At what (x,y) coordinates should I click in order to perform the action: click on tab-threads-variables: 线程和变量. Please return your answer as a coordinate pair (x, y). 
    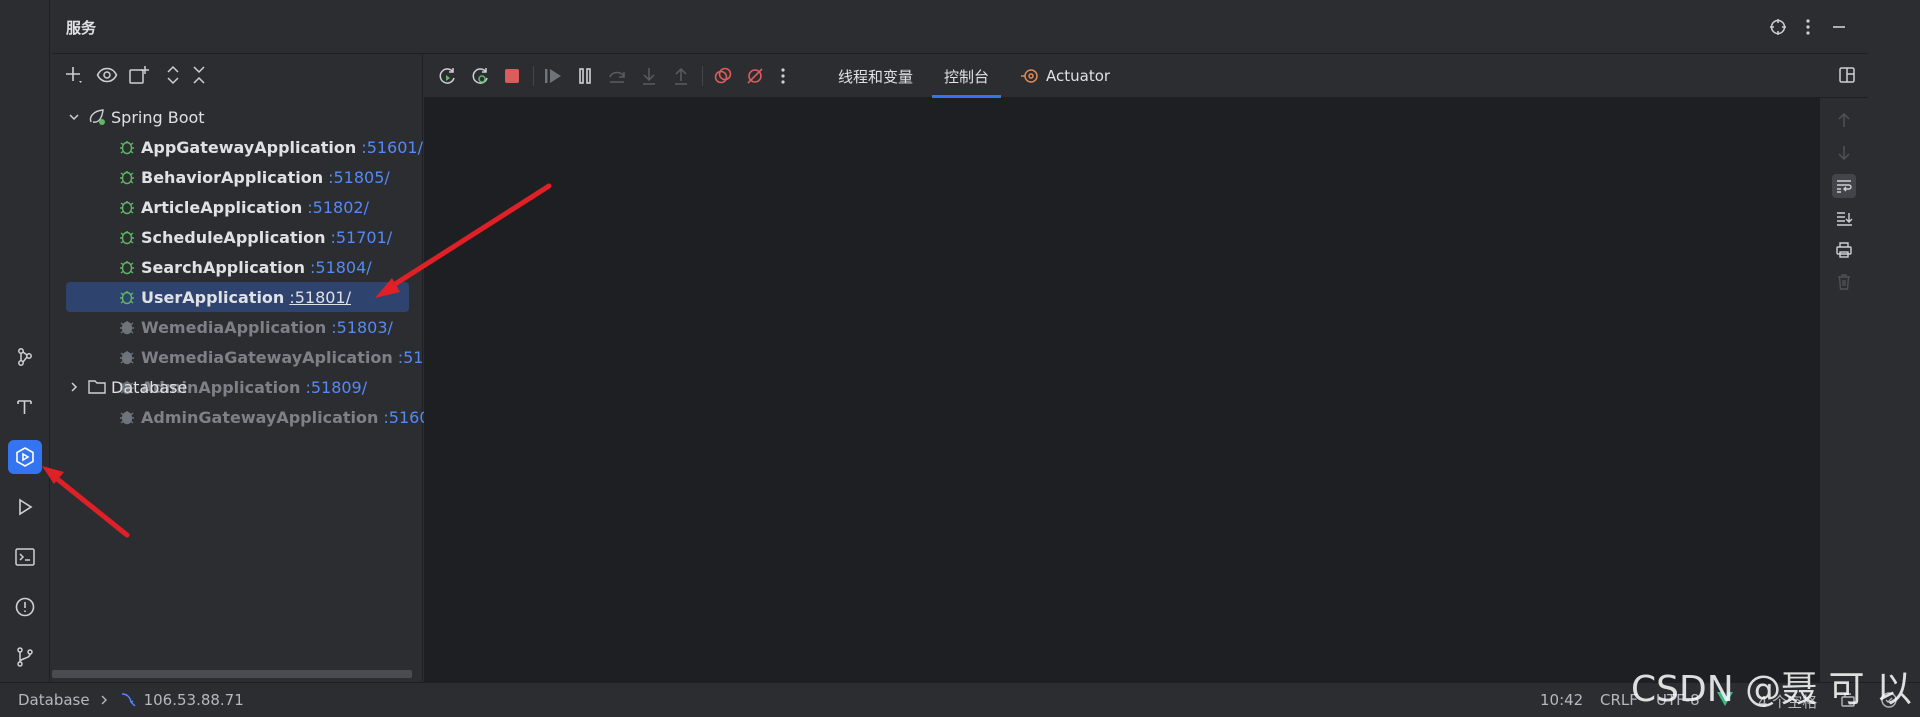
    Looking at the image, I should click on (875, 76).